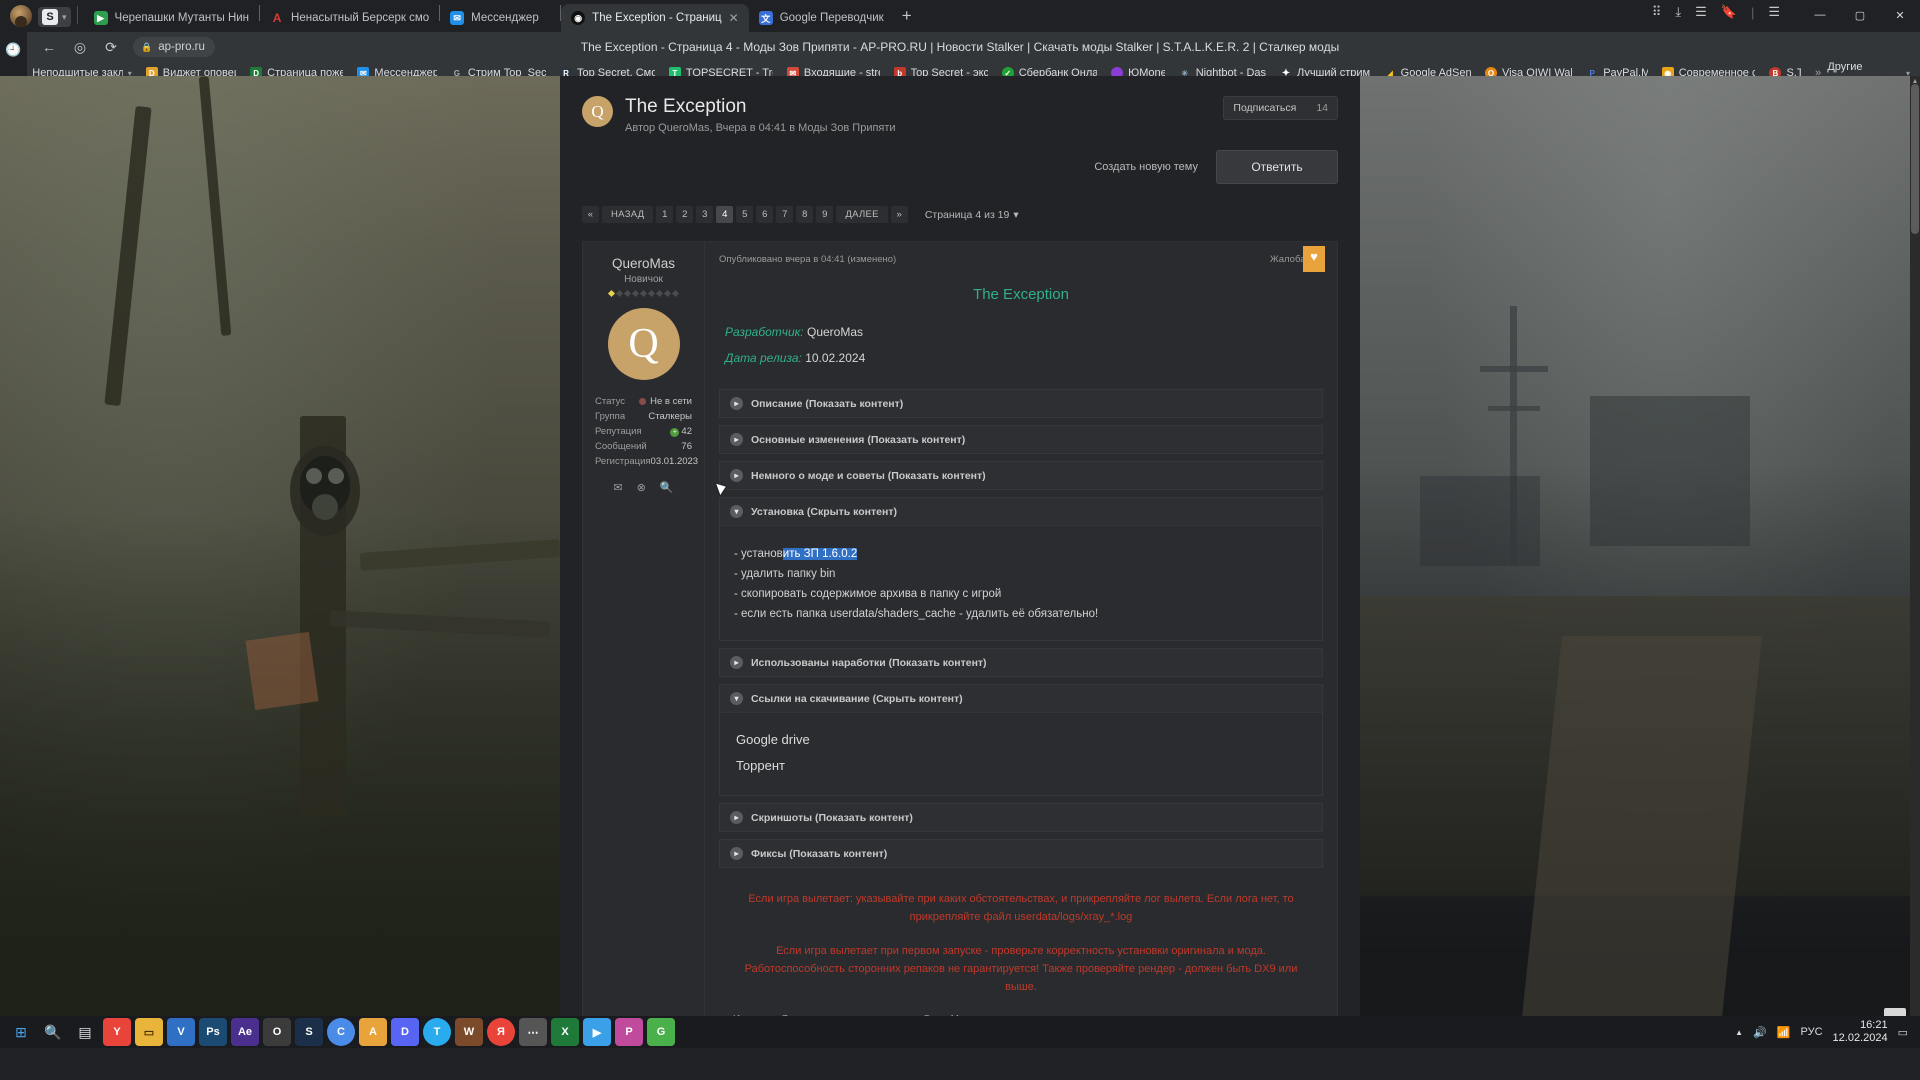 The width and height of the screenshot is (1920, 1080). I want to click on spoiler-block: ▸ Описание (Показать контент), so click(1021, 403).